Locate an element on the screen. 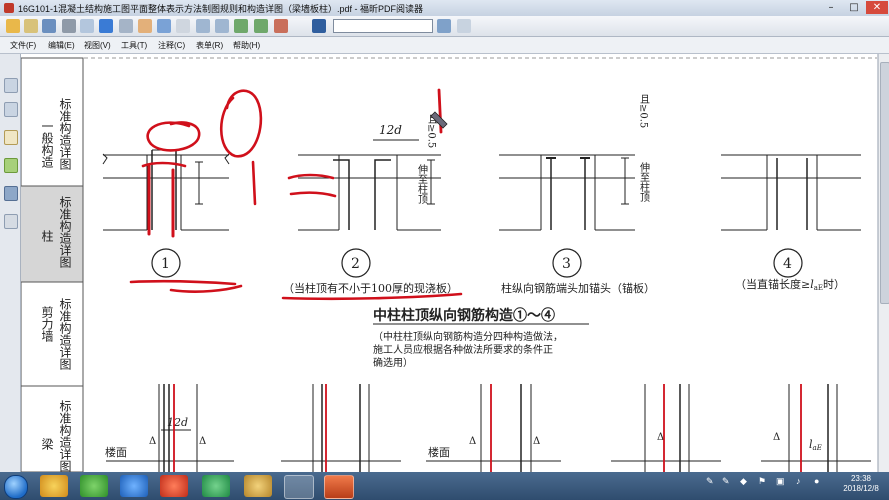 This screenshot has height=500, width=889. fit-width-icon is located at coordinates (261, 26).